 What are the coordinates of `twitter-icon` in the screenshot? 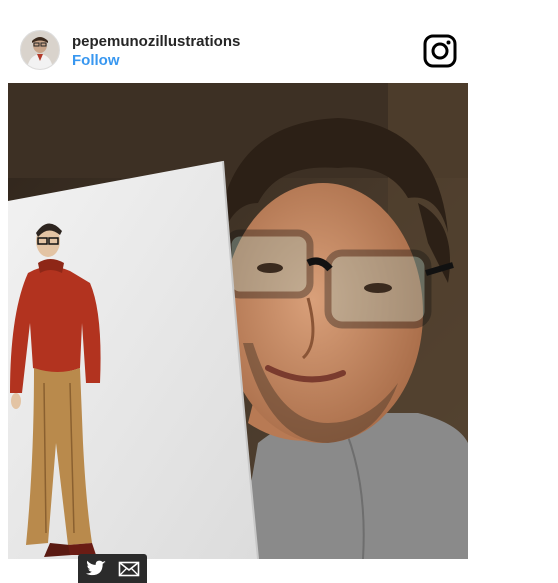 It's located at (96, 569).